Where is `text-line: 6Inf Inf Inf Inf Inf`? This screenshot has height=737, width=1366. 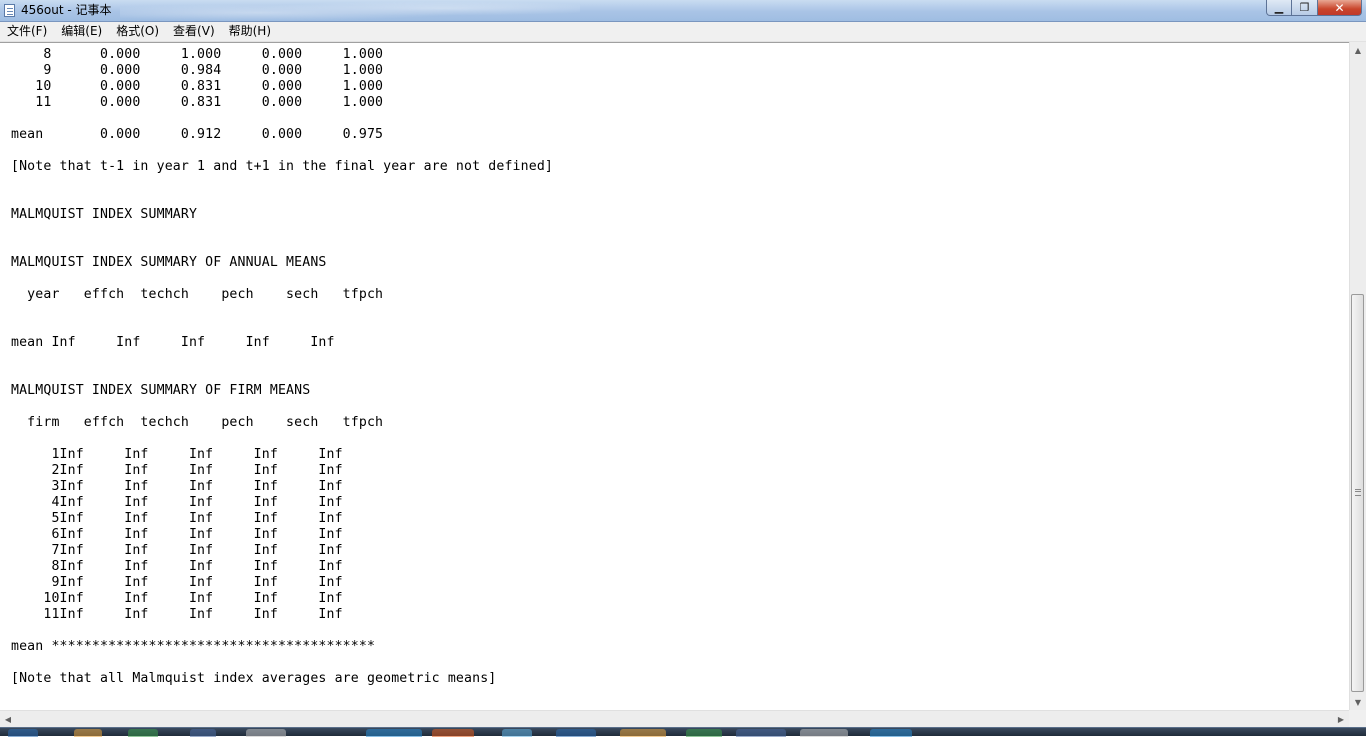
text-line: 6Inf Inf Inf Inf Inf is located at coordinates (177, 534).